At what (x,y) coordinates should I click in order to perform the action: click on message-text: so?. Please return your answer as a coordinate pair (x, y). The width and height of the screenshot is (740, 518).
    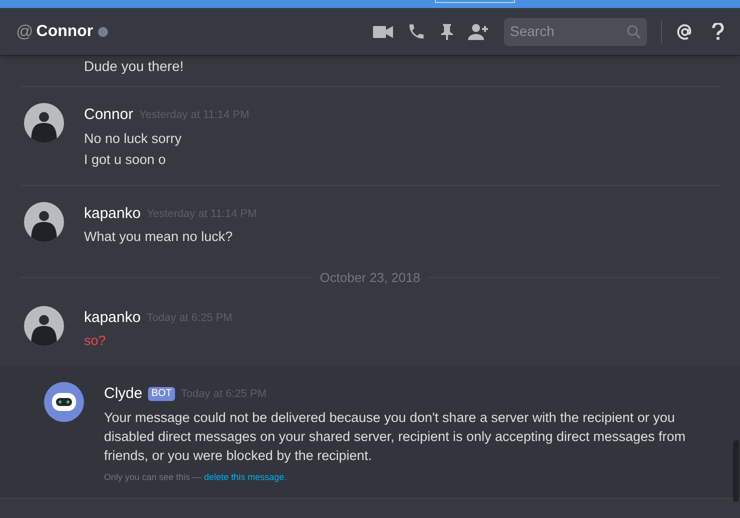
    Looking at the image, I should click on (95, 341).